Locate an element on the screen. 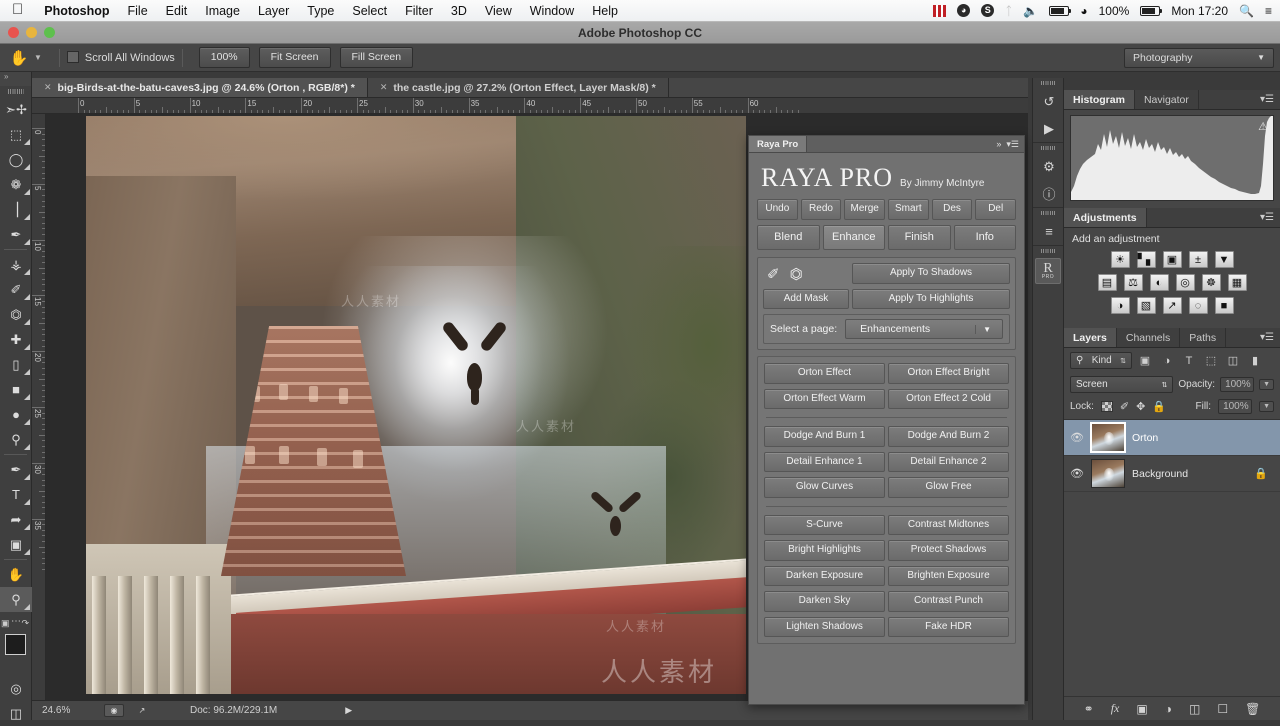 This screenshot has width=1280, height=726. fill-slider-caret: ▼ is located at coordinates (1266, 406).